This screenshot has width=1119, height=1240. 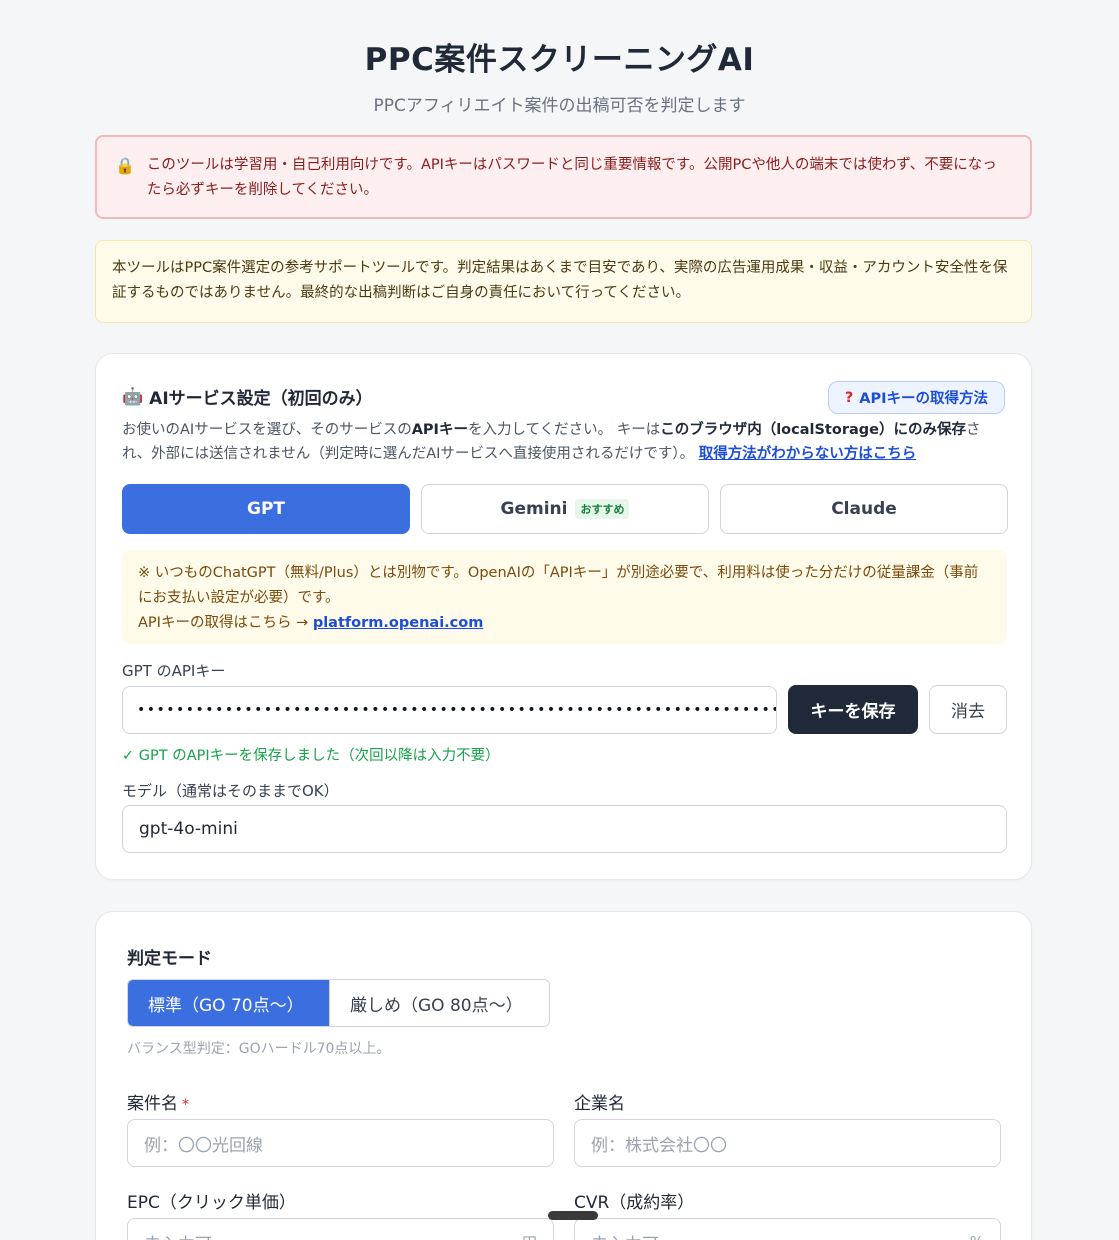 I want to click on required-marker: *, so click(x=185, y=1105).